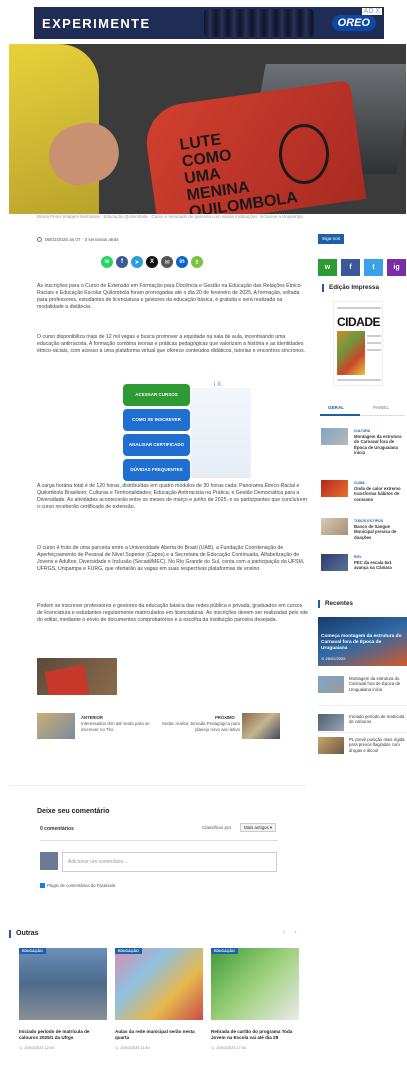 Image resolution: width=407 pixels, height=1068 pixels. Describe the element at coordinates (358, 557) in the screenshot. I see `sidebar-item-category: RGV` at that location.